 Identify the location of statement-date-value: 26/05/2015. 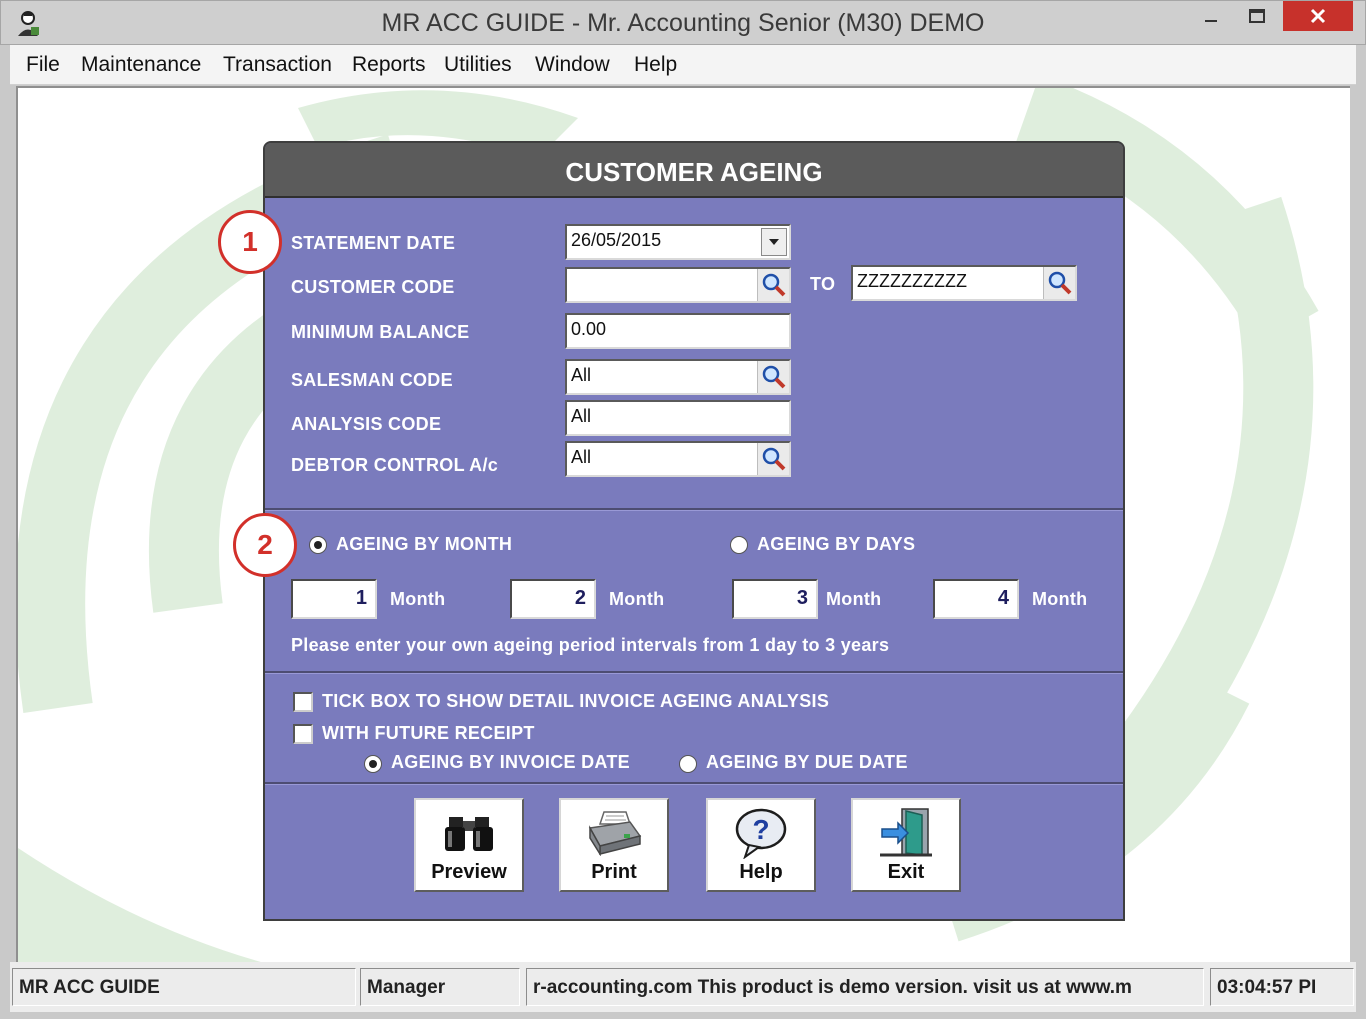
(616, 240).